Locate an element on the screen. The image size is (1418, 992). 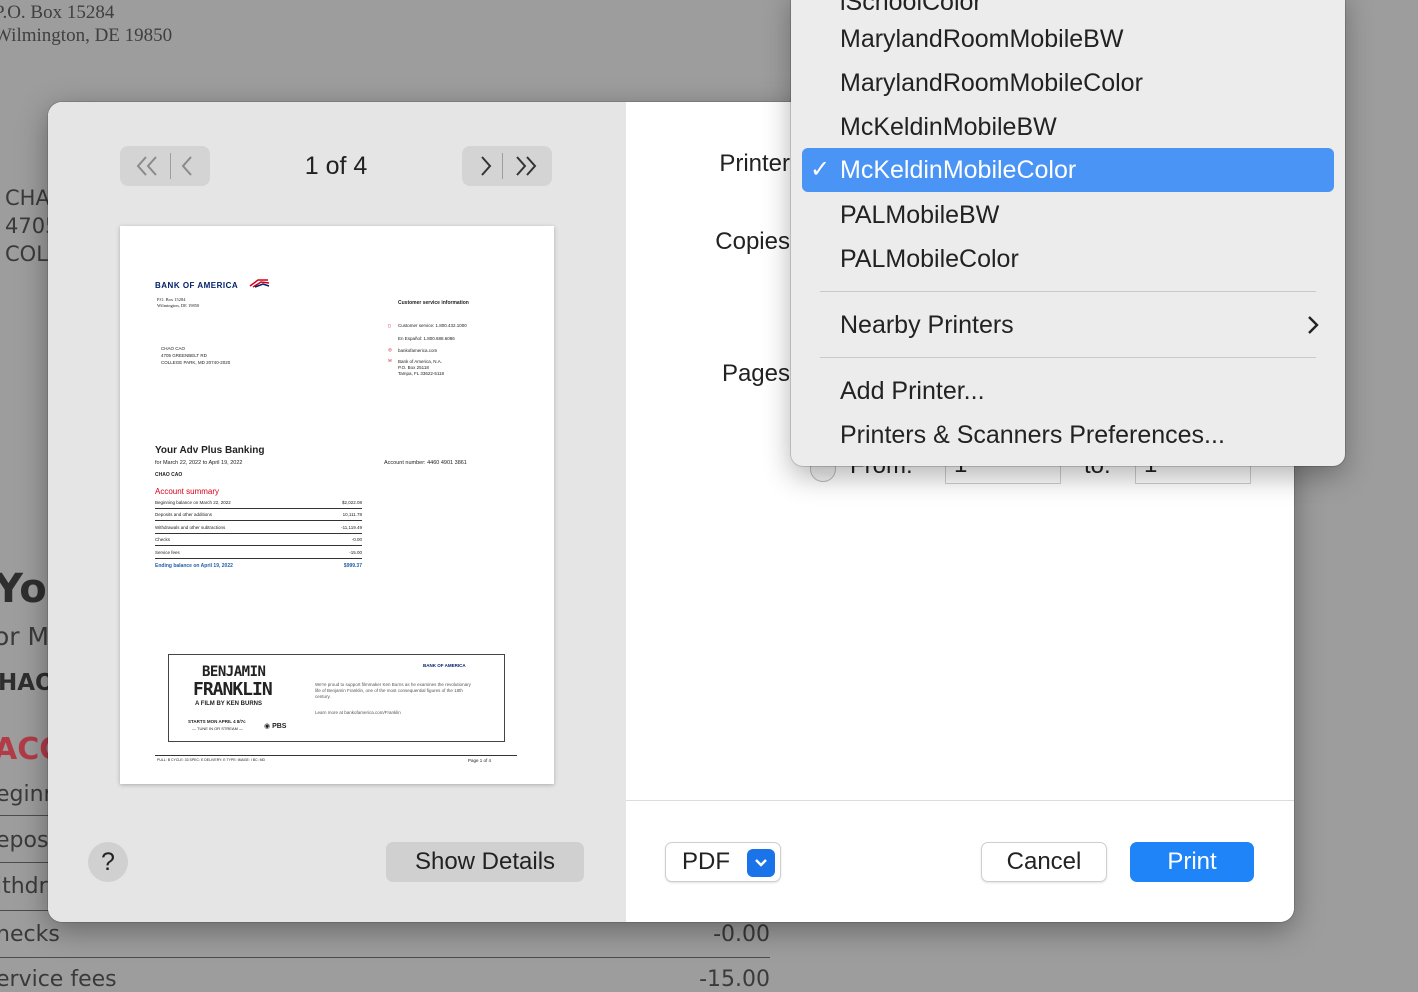
pdf-label: PDF is located at coordinates (706, 861).